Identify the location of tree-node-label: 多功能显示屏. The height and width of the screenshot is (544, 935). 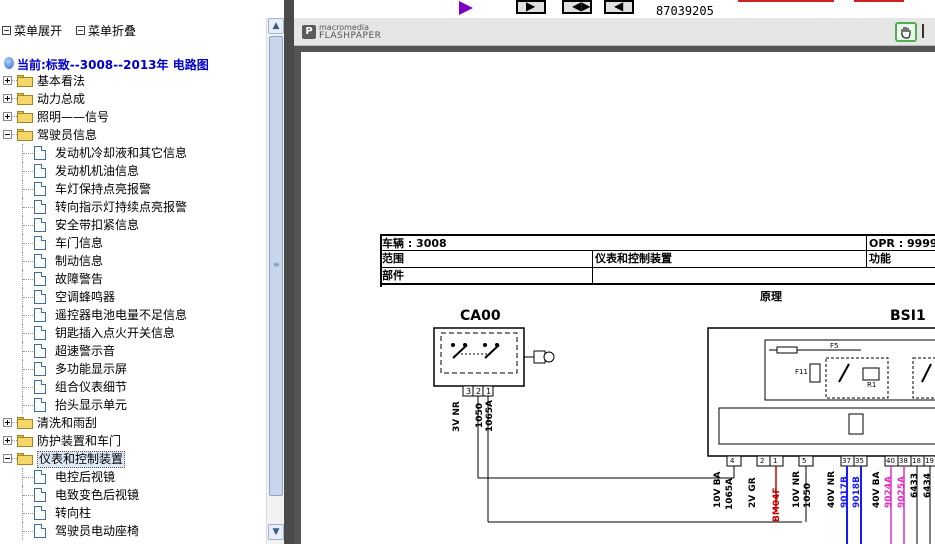
(91, 369).